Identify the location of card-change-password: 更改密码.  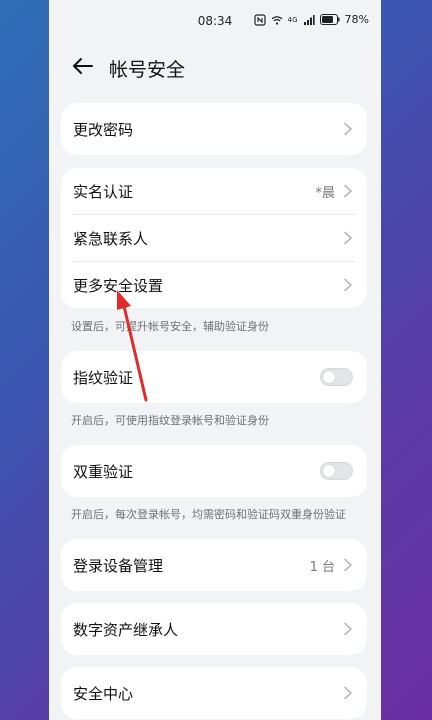
(214, 129).